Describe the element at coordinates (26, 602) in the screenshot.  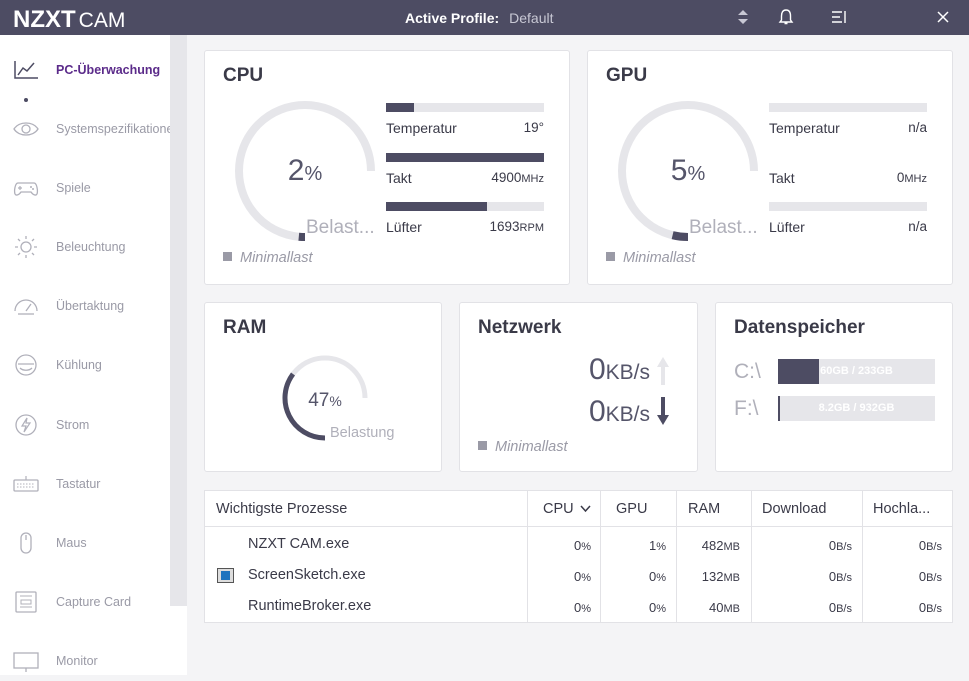
I see `capture-card-icon` at that location.